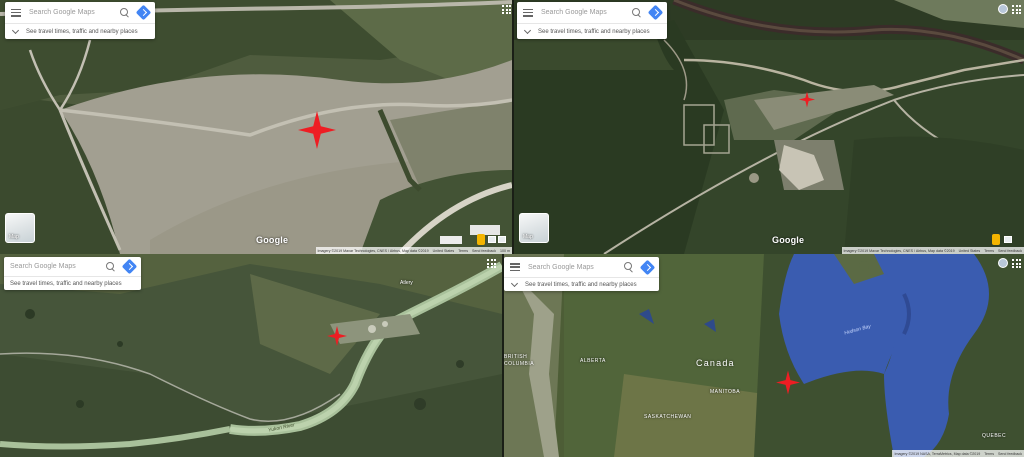 Image resolution: width=1024 pixels, height=457 pixels. Describe the element at coordinates (406, 283) in the screenshot. I see `place-label: Atlery` at that location.